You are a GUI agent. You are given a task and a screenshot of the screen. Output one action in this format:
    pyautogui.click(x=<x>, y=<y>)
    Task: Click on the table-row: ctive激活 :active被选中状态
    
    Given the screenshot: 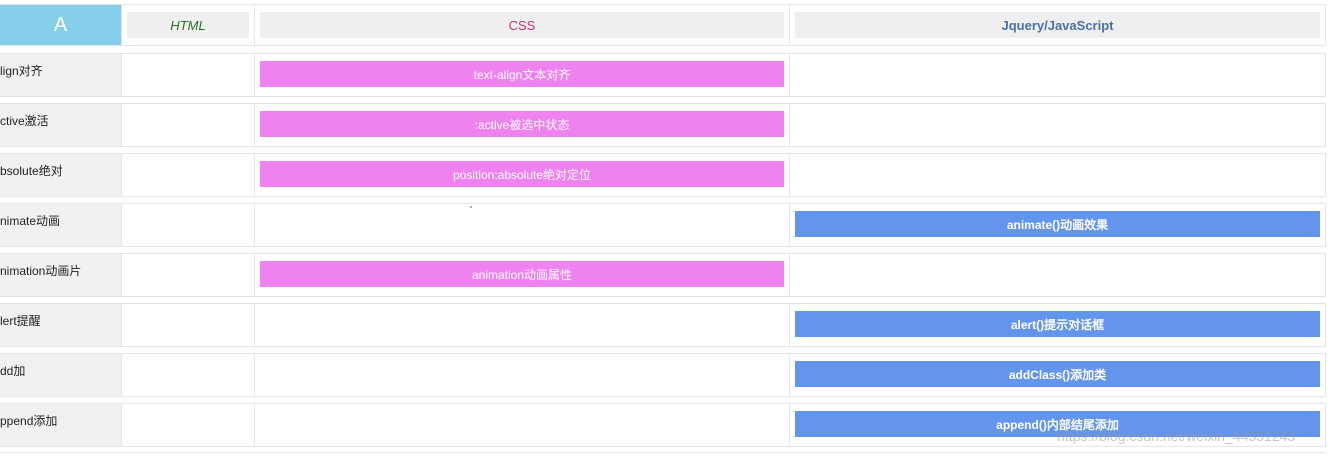 What is the action you would take?
    pyautogui.click(x=663, y=125)
    